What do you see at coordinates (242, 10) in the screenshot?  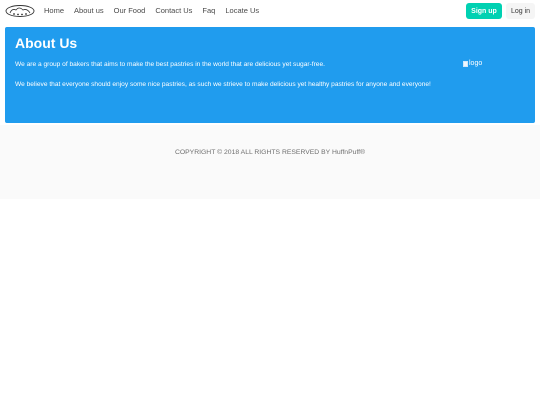 I see `nav-link-locate-us: Locate Us` at bounding box center [242, 10].